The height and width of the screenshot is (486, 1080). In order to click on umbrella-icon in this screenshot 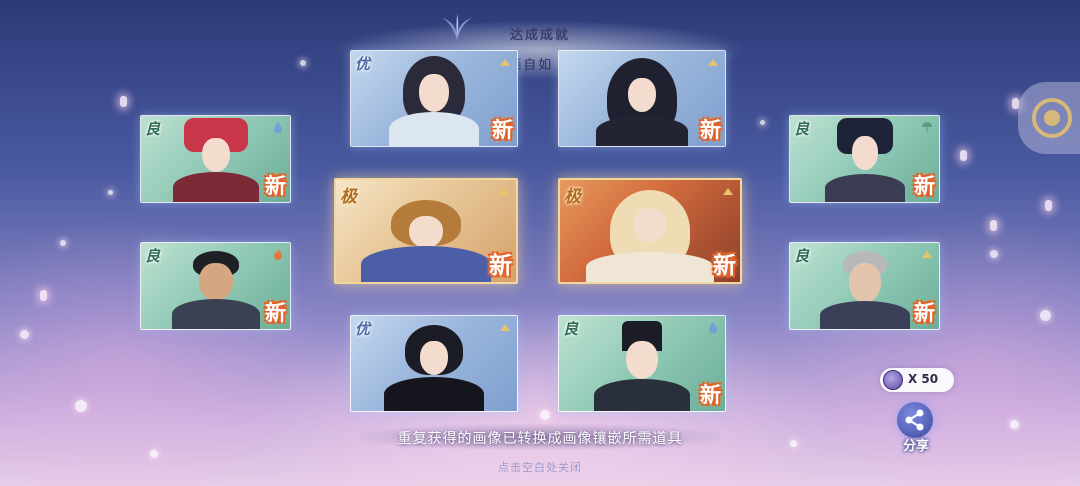, I will do `click(927, 127)`.